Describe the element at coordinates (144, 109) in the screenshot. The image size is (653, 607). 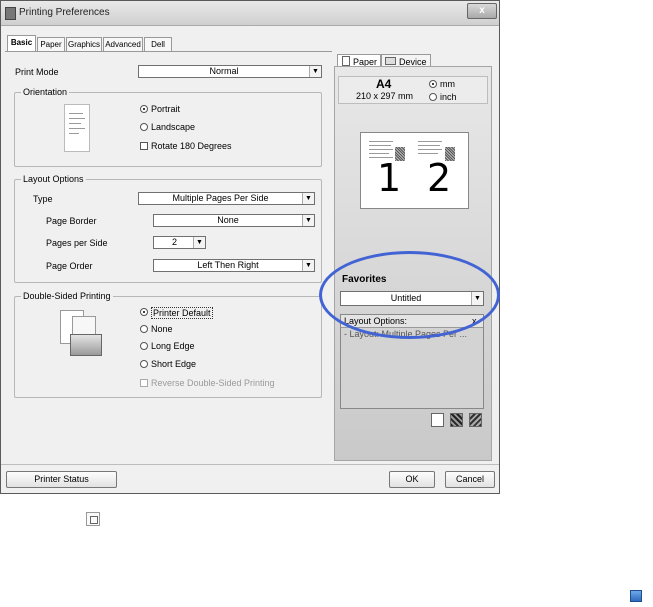
I see `portrait-radio` at that location.